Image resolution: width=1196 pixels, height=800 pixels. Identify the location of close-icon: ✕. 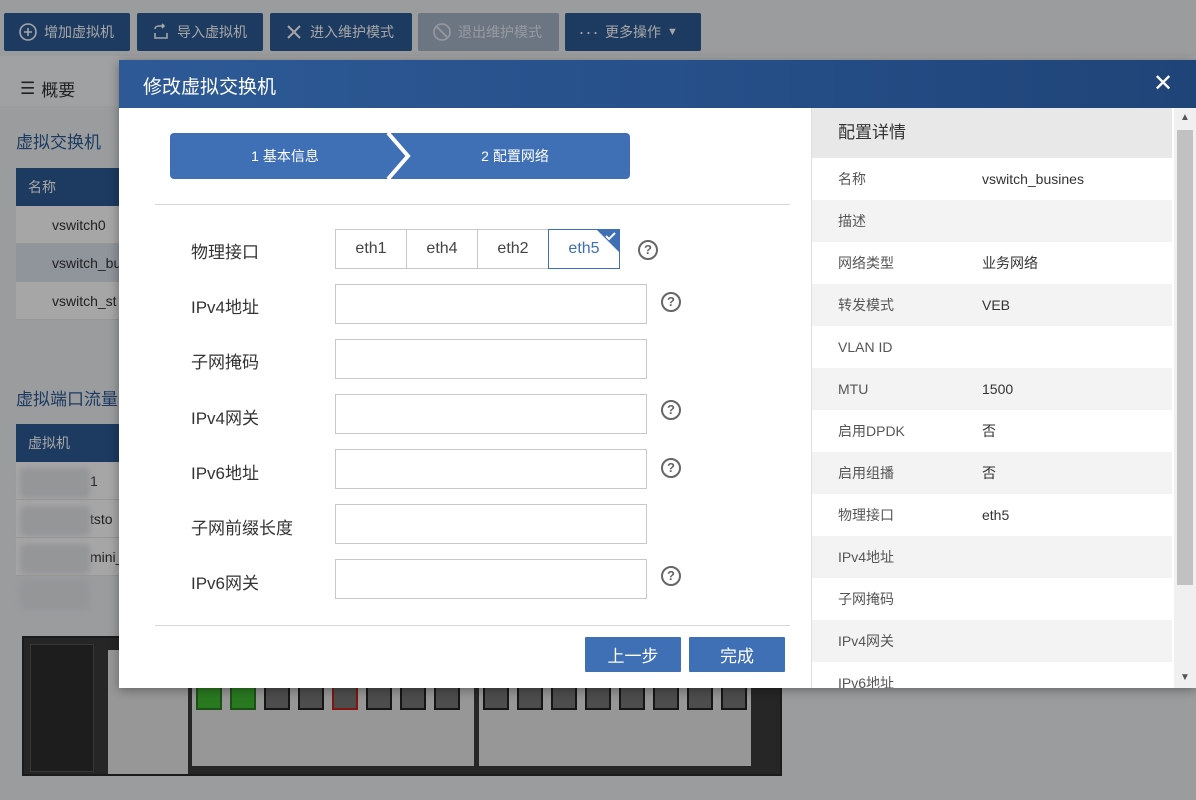
(1163, 84).